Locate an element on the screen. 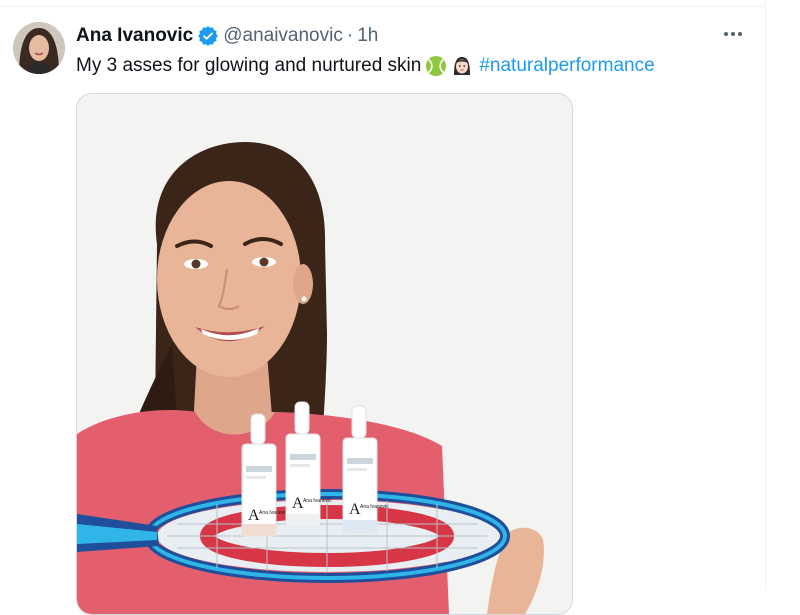 The width and height of the screenshot is (800, 615). display-name: Ana Ivanovic is located at coordinates (134, 36).